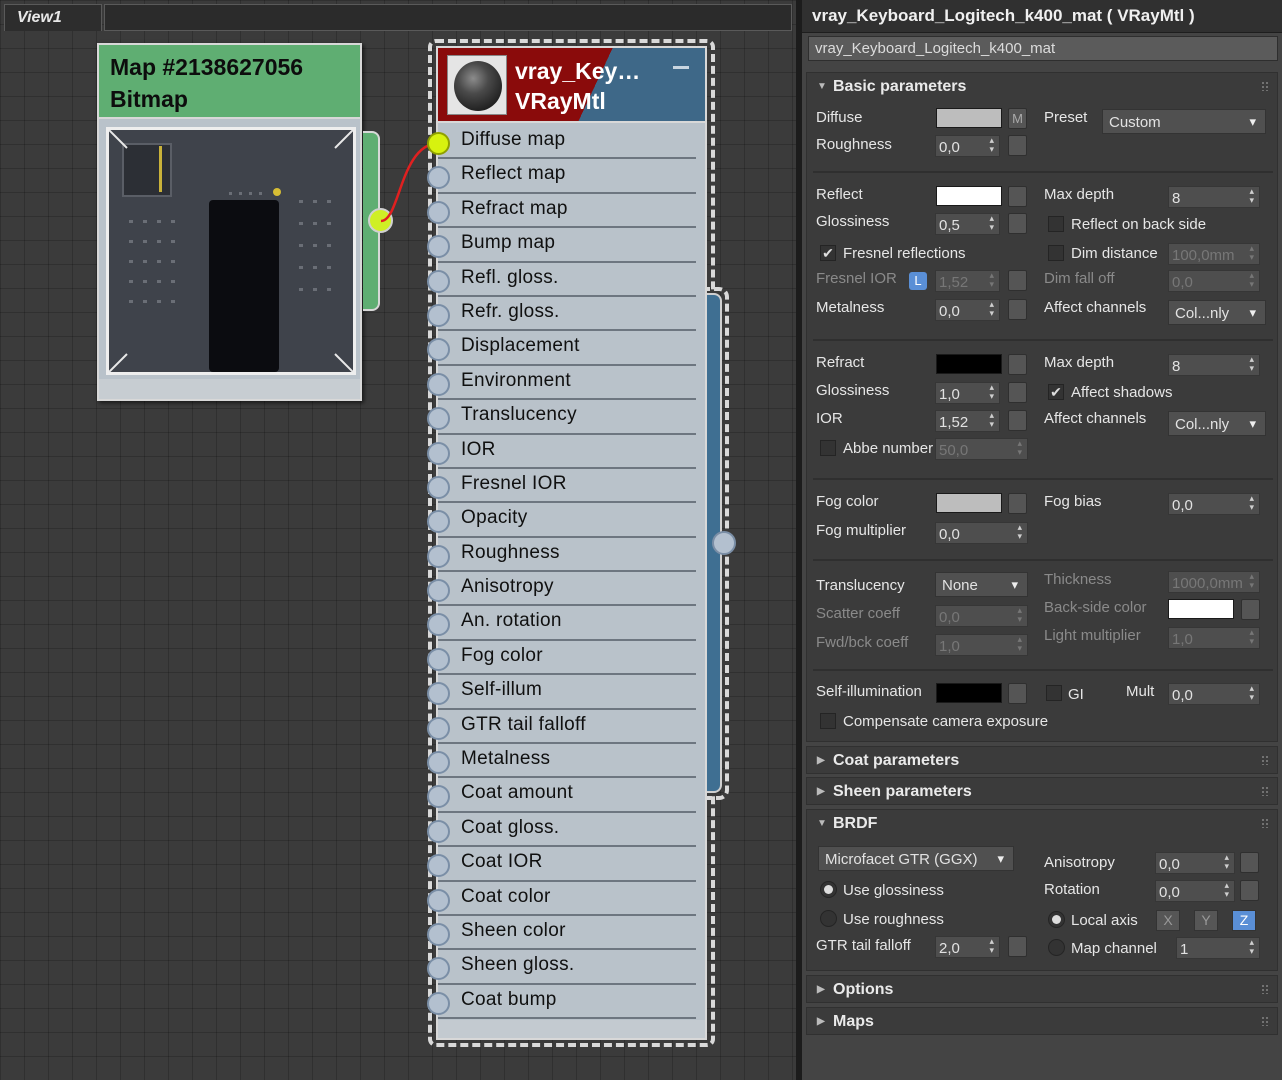  Describe the element at coordinates (981, 645) in the screenshot. I see `fwd-bck-coeff-spinner: 1,0` at that location.